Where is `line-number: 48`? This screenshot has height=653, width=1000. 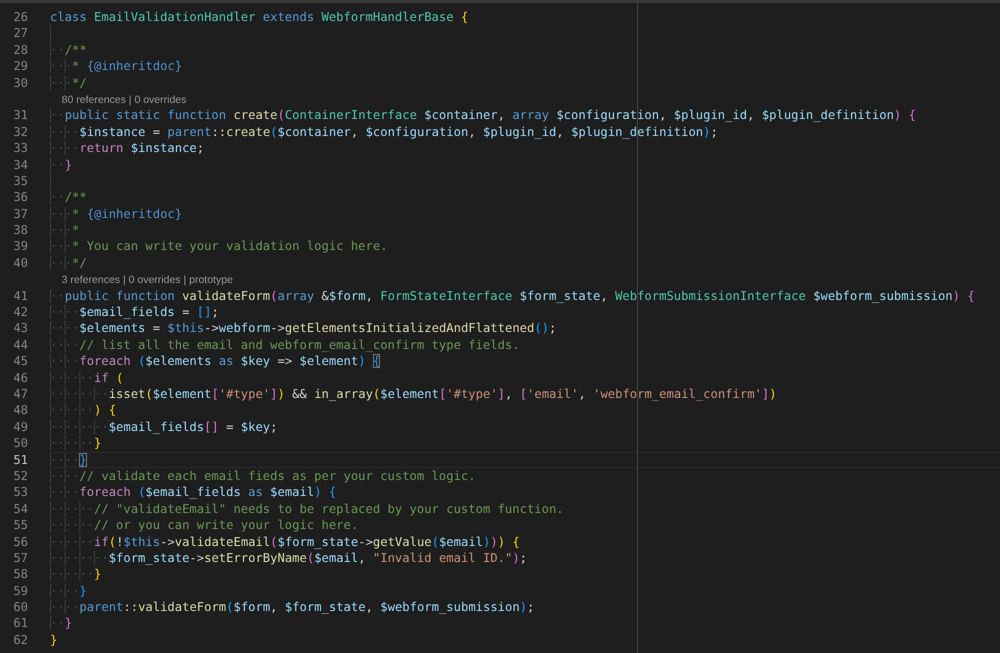
line-number: 48 is located at coordinates (20, 410).